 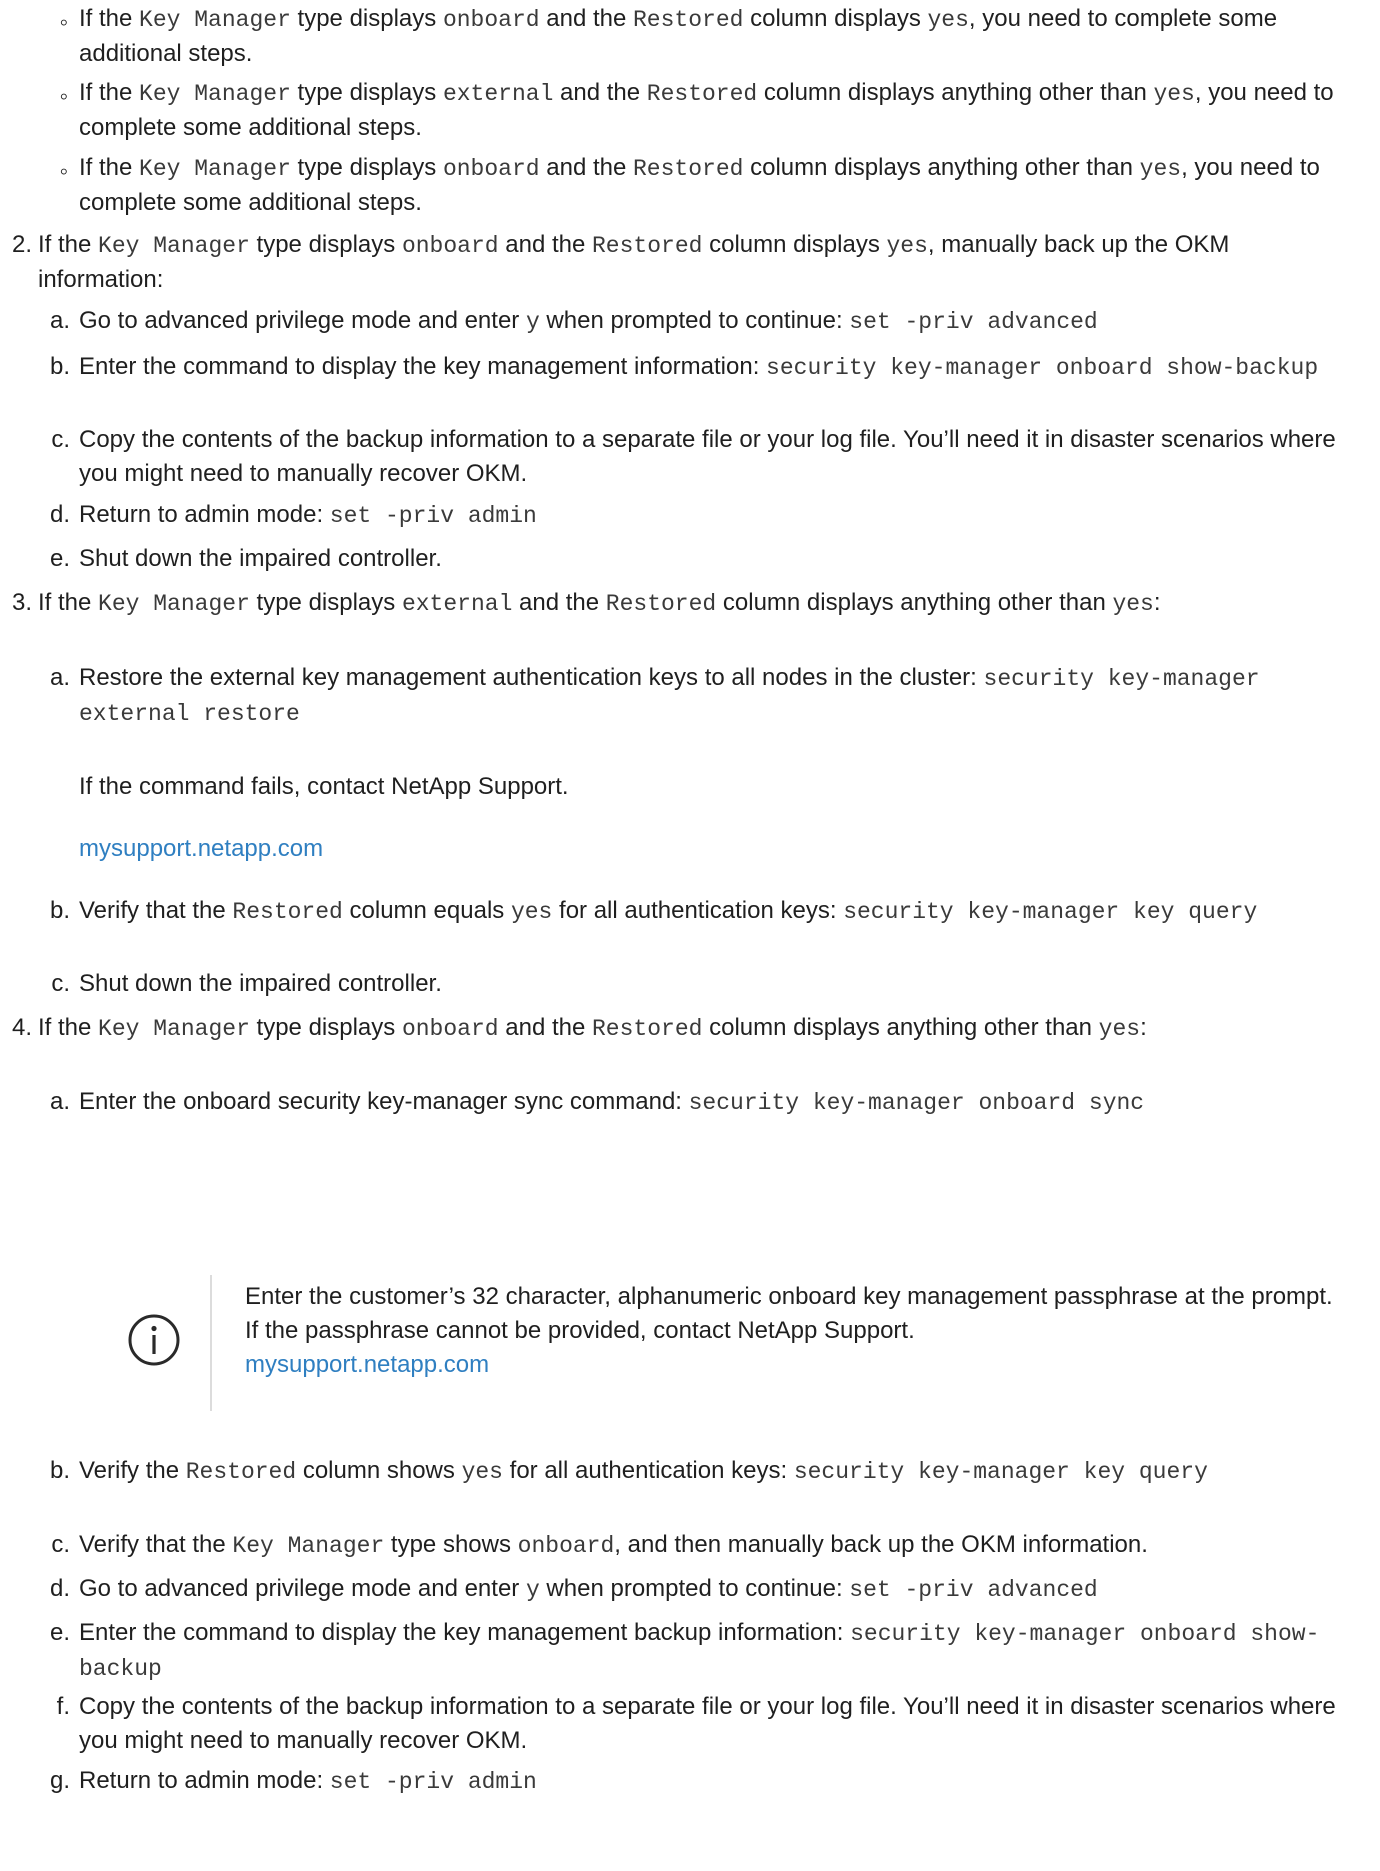 I want to click on support-link: mysupport.netapp.com, so click(x=379, y=849).